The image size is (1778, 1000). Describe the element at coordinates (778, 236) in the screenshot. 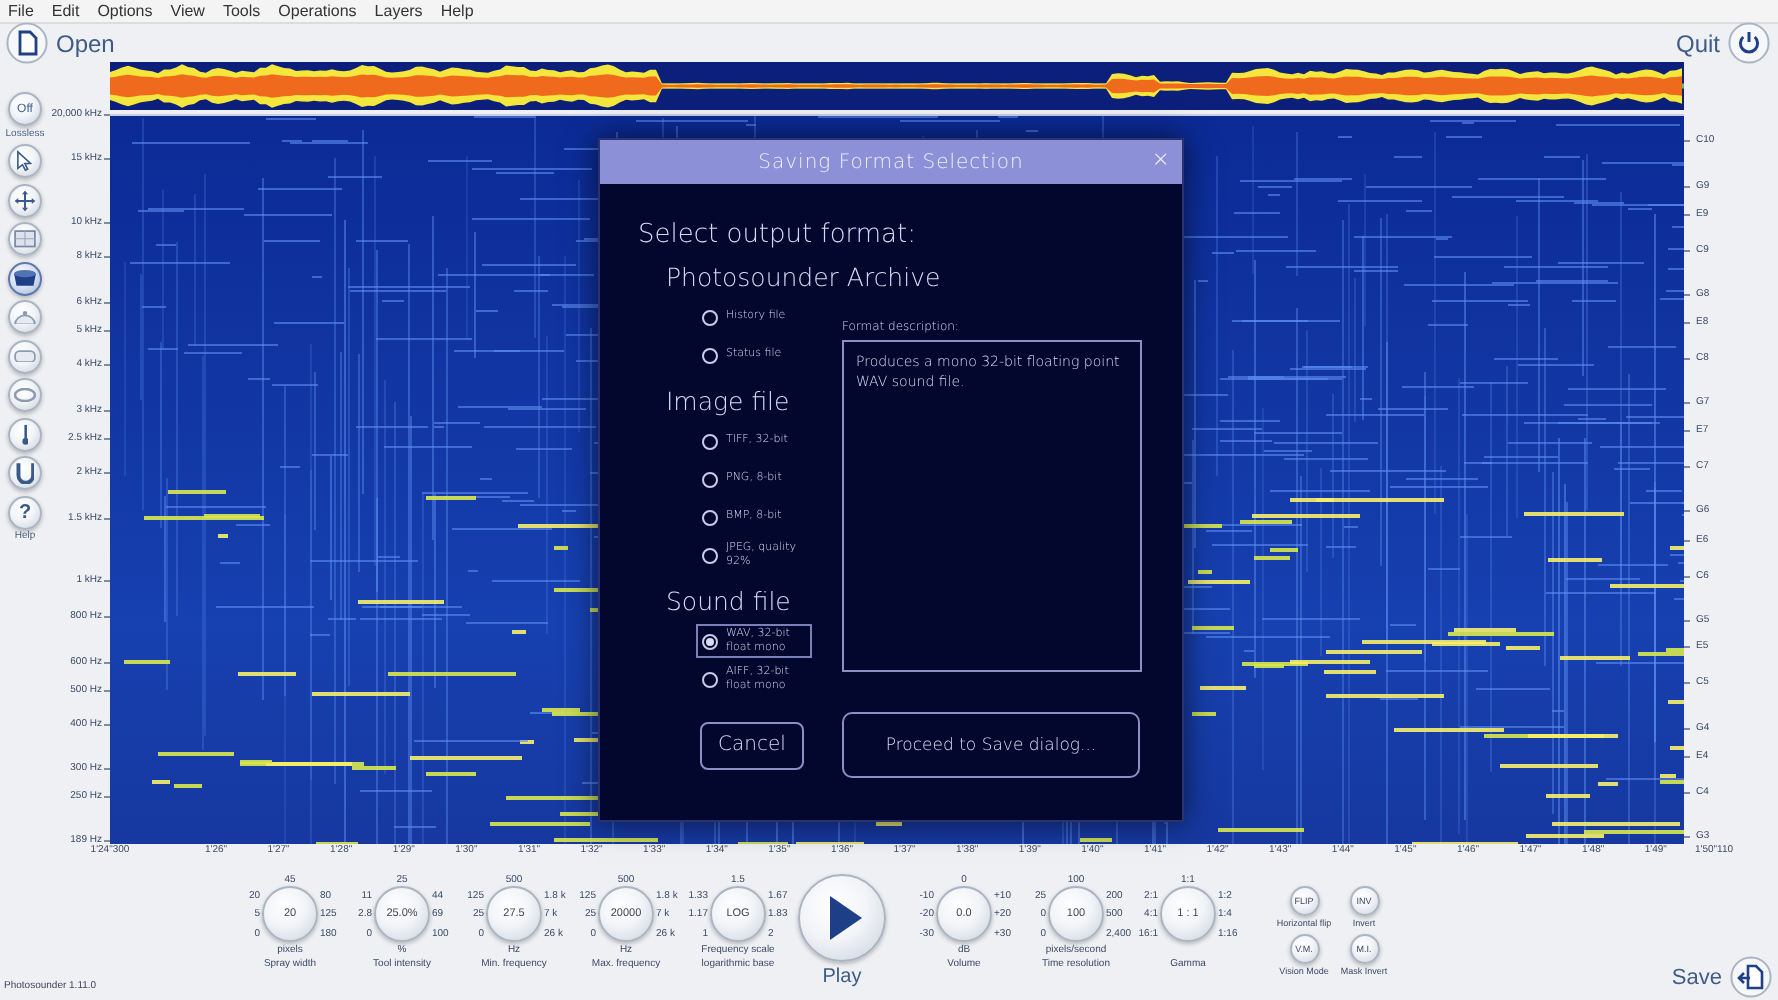

I see `dialog-prompt: Select output format:` at that location.